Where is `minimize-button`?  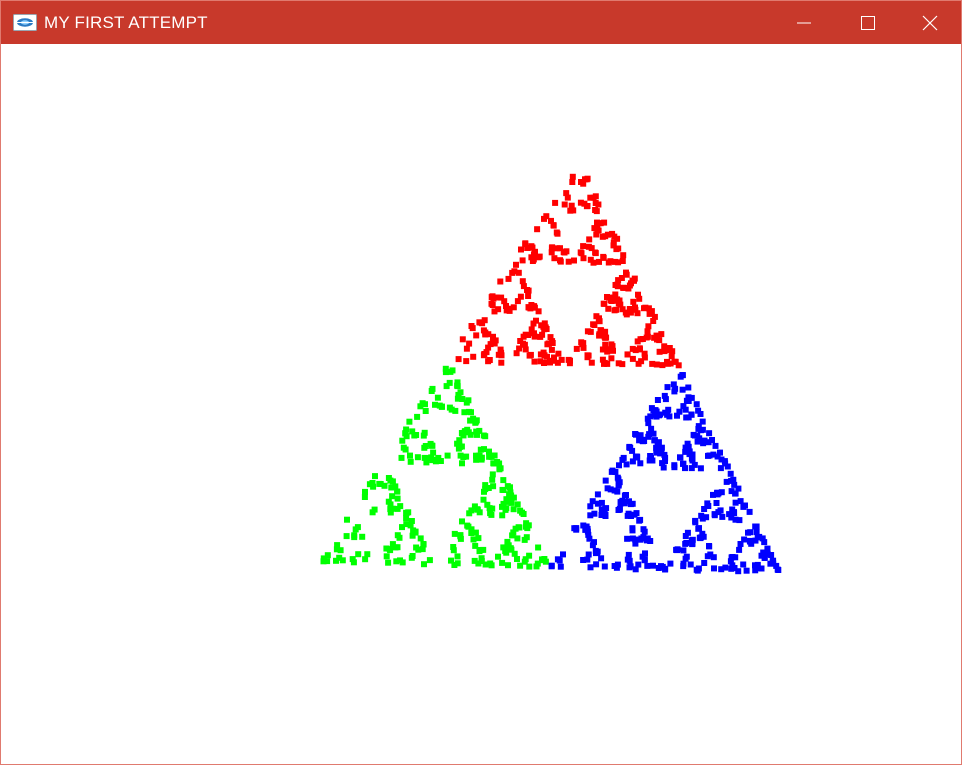
minimize-button is located at coordinates (803, 22).